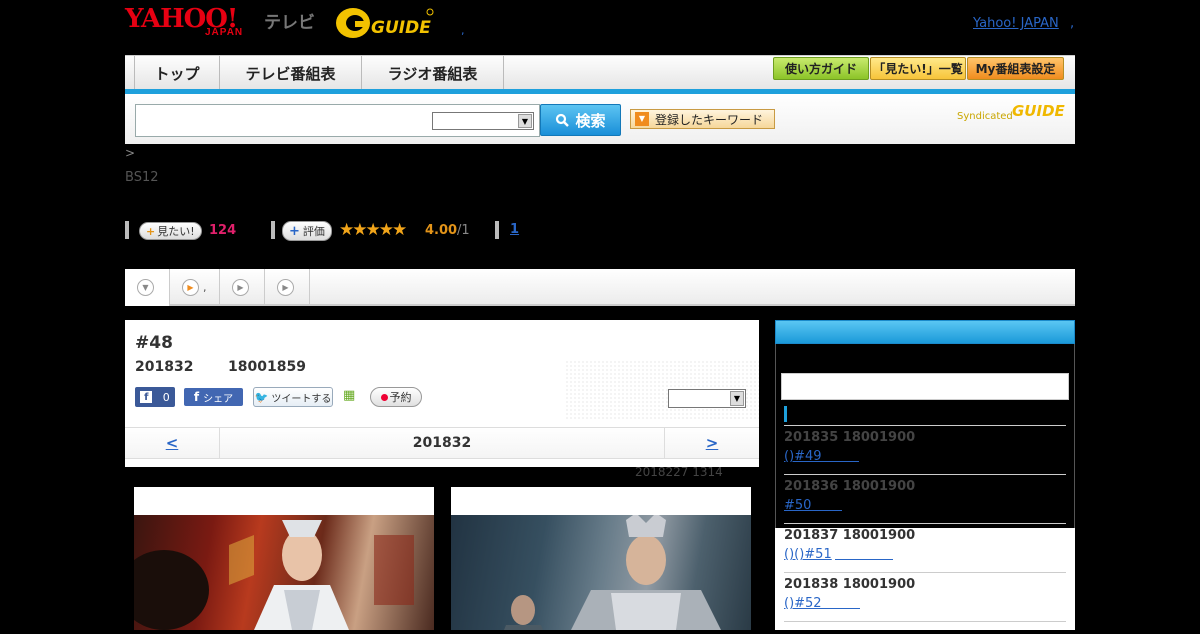  I want to click on tweet-label: ツイートする, so click(301, 399).